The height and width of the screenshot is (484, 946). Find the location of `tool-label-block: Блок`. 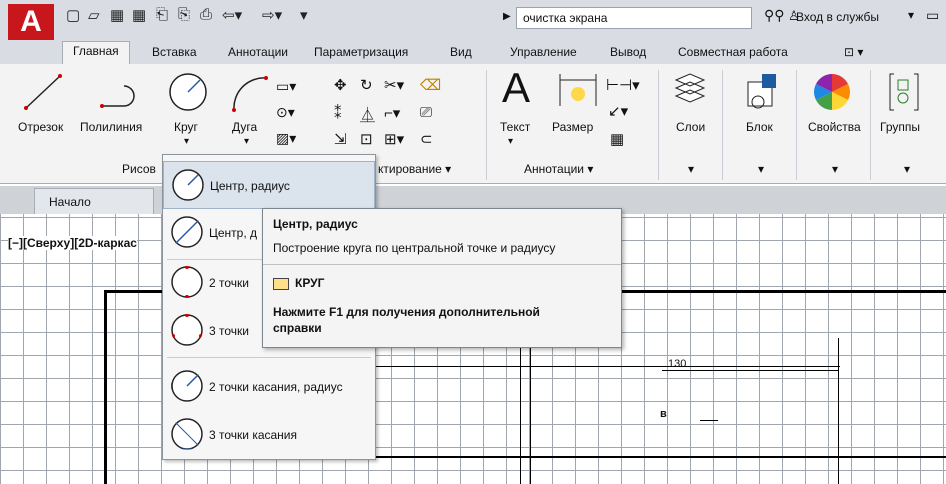

tool-label-block: Блок is located at coordinates (759, 127).